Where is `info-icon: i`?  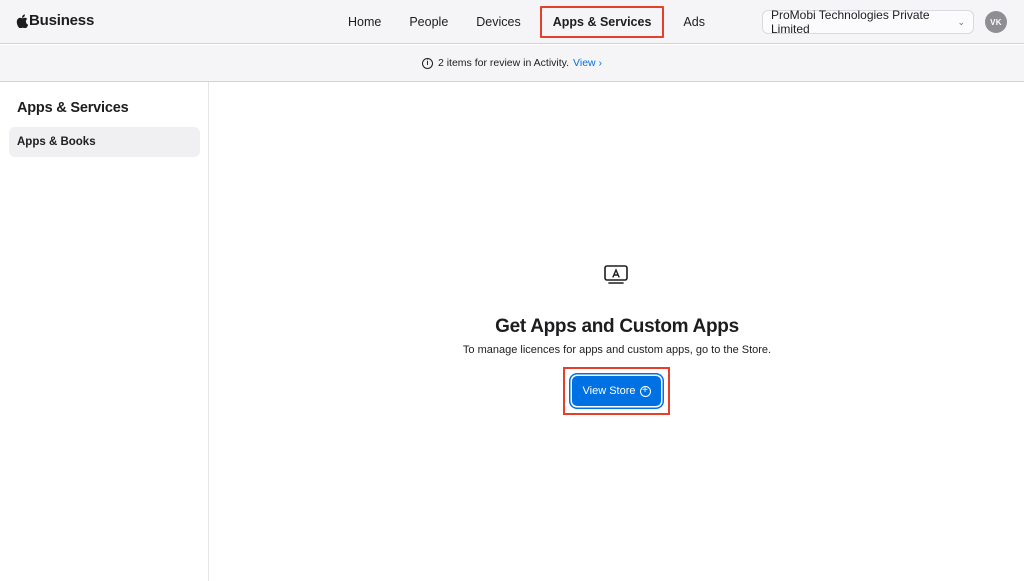 info-icon: i is located at coordinates (427, 63).